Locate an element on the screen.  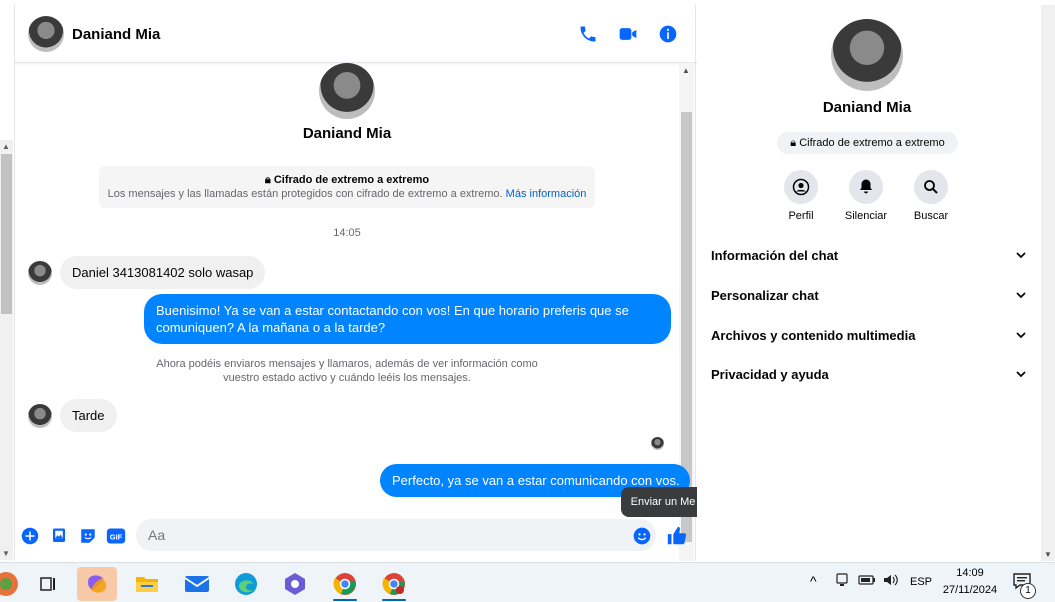
language-indicator: ESP is located at coordinates (921, 582).